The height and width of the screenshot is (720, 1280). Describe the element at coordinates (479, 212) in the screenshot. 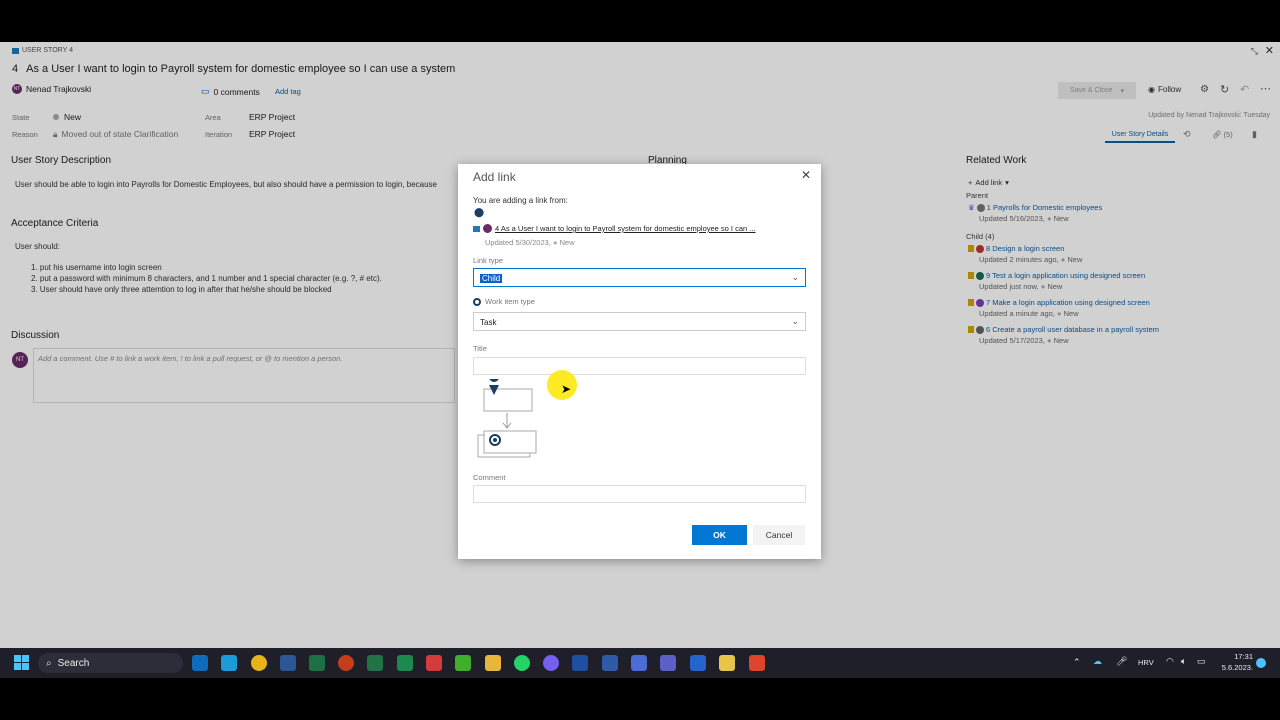

I see `location-pin-icon: ⬤` at that location.